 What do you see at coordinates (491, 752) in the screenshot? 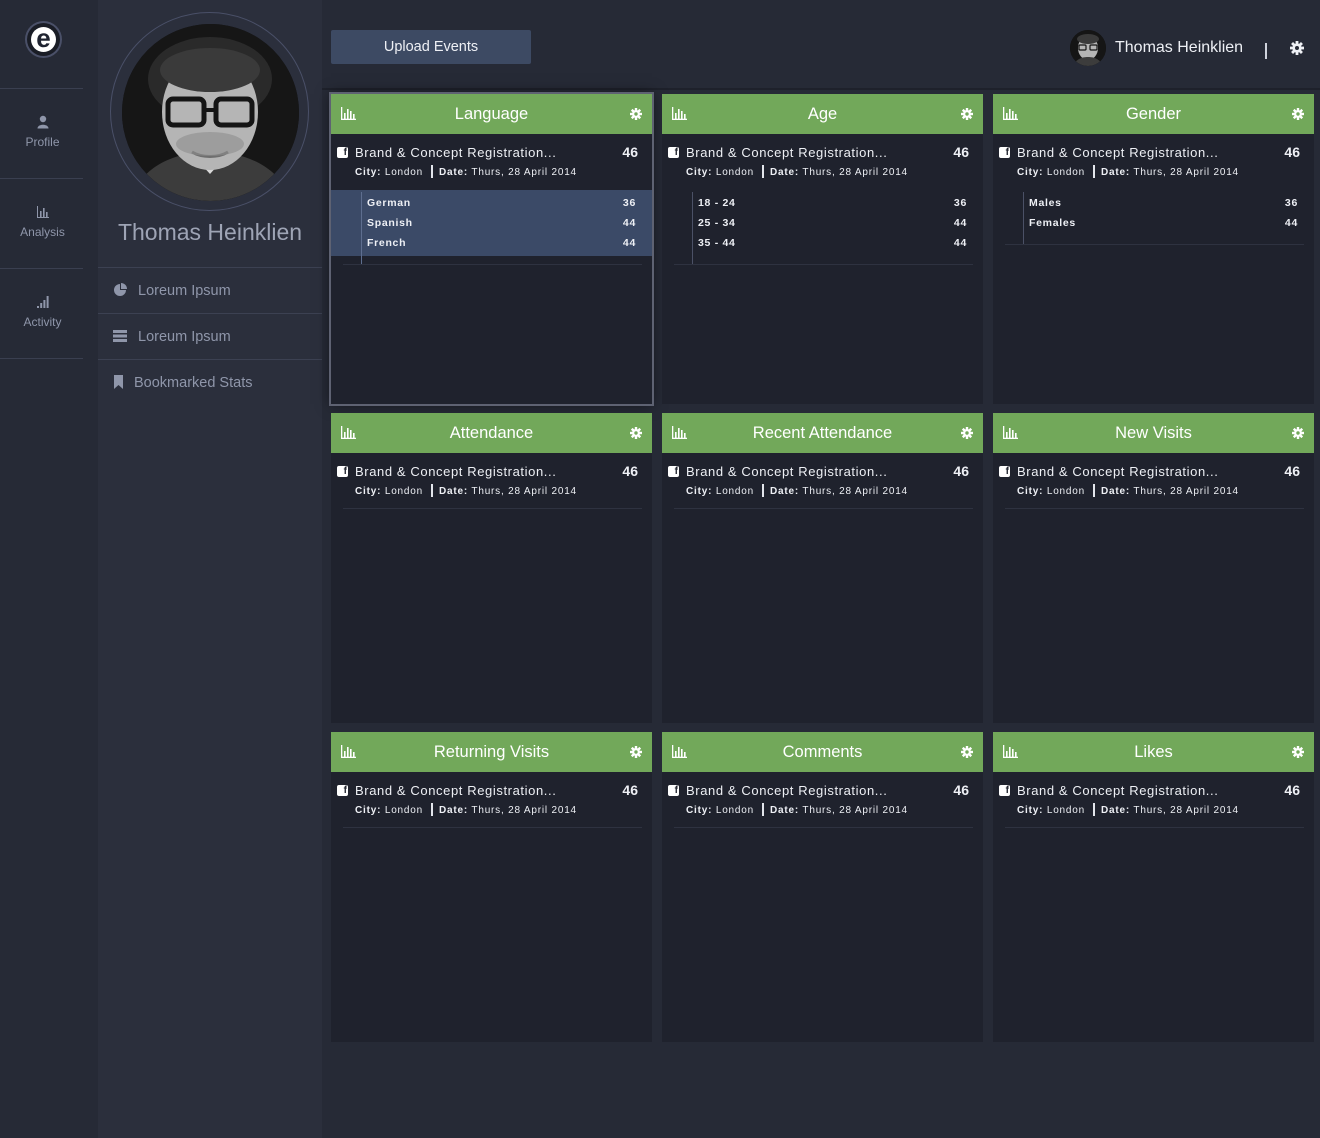
I see `card-header: Returning Visits` at bounding box center [491, 752].